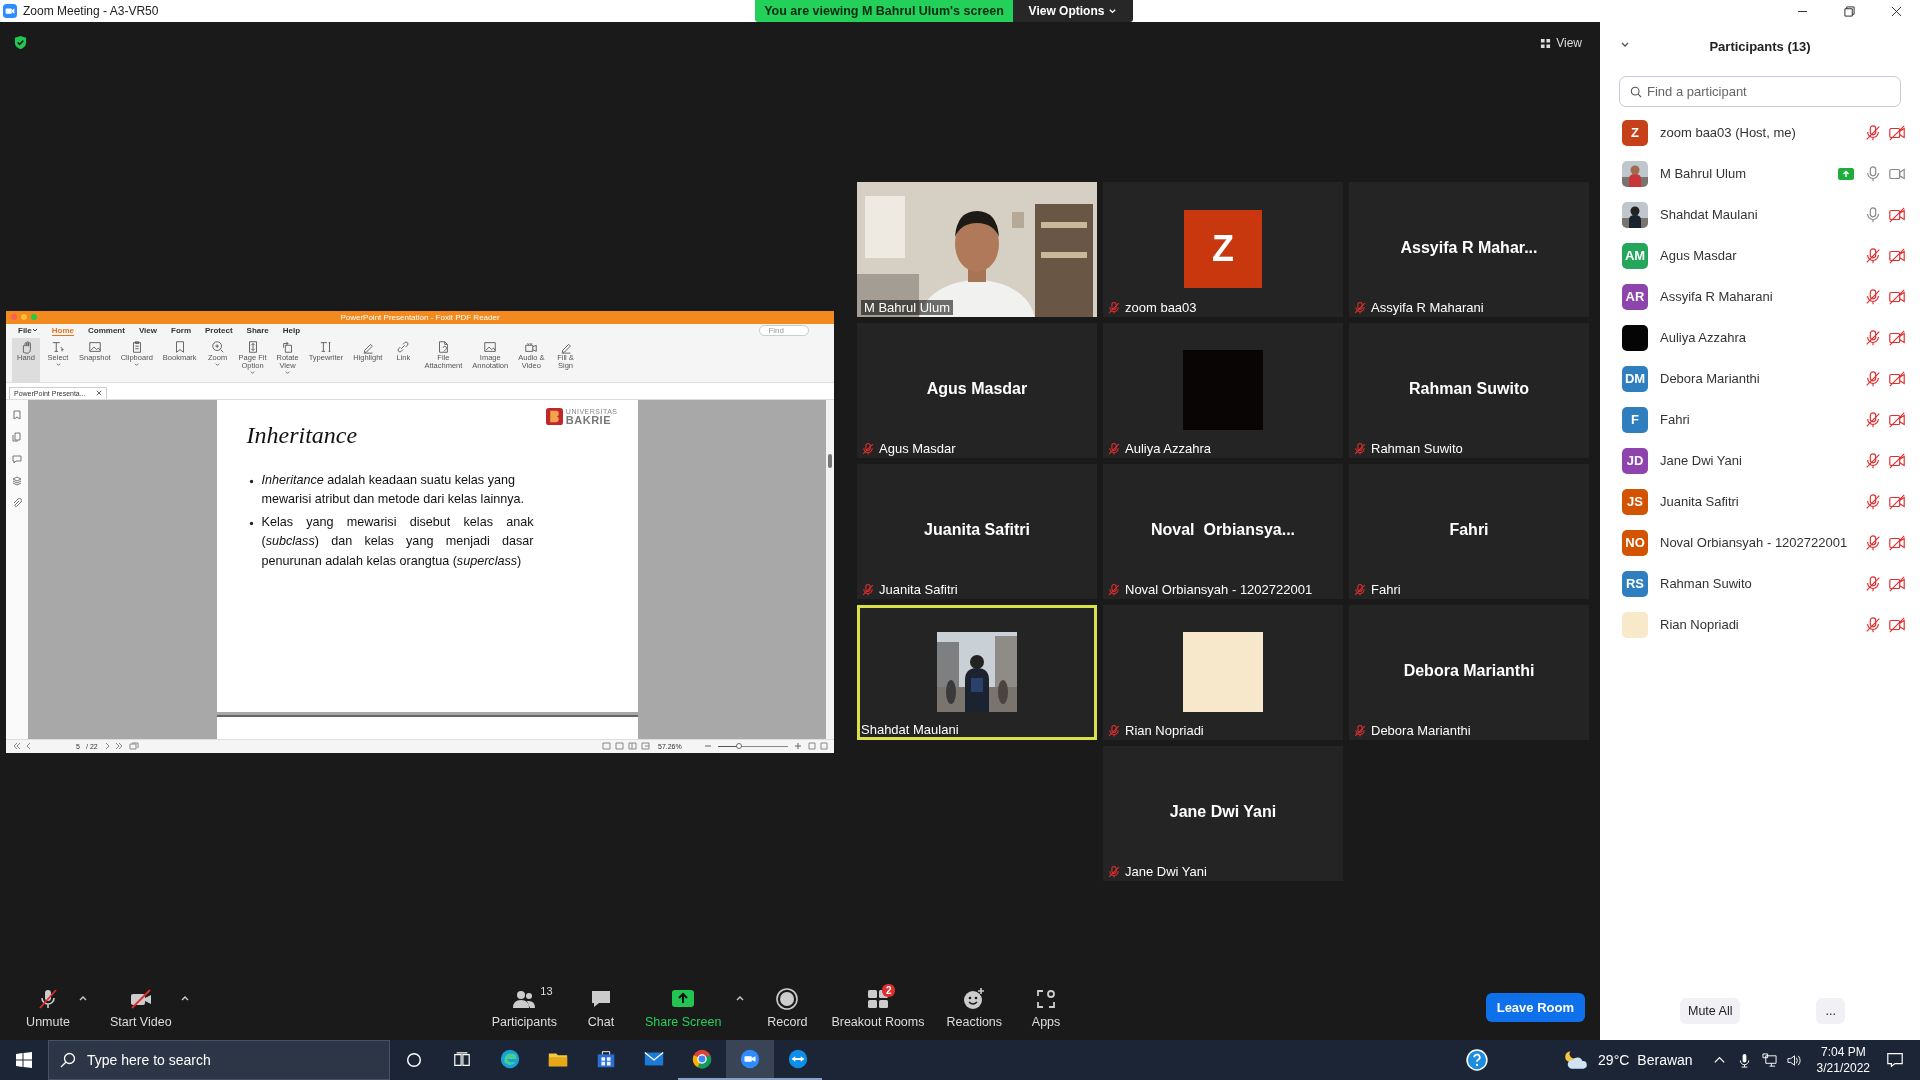 This screenshot has width=1920, height=1080. Describe the element at coordinates (1417, 448) in the screenshot. I see `participant-name: Rahman Suwito` at that location.